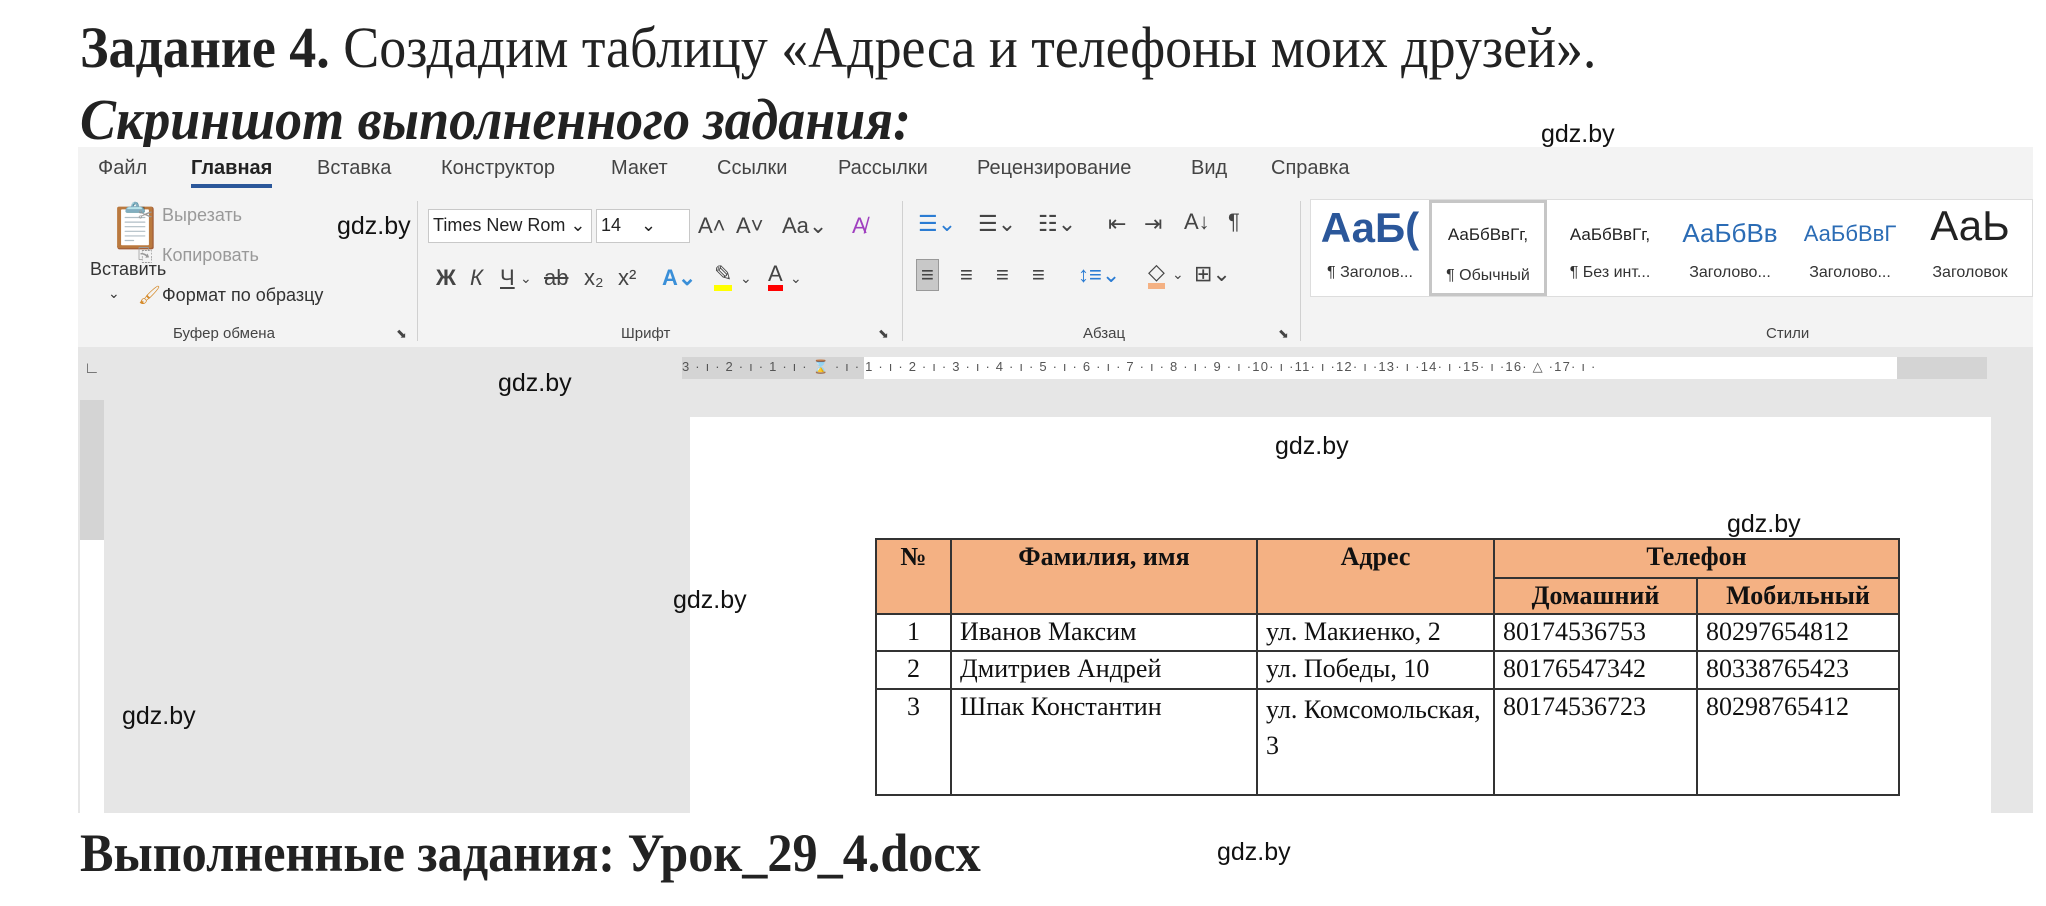 This screenshot has width=2046, height=906. I want to click on cut-button: Вырезать, so click(202, 215).